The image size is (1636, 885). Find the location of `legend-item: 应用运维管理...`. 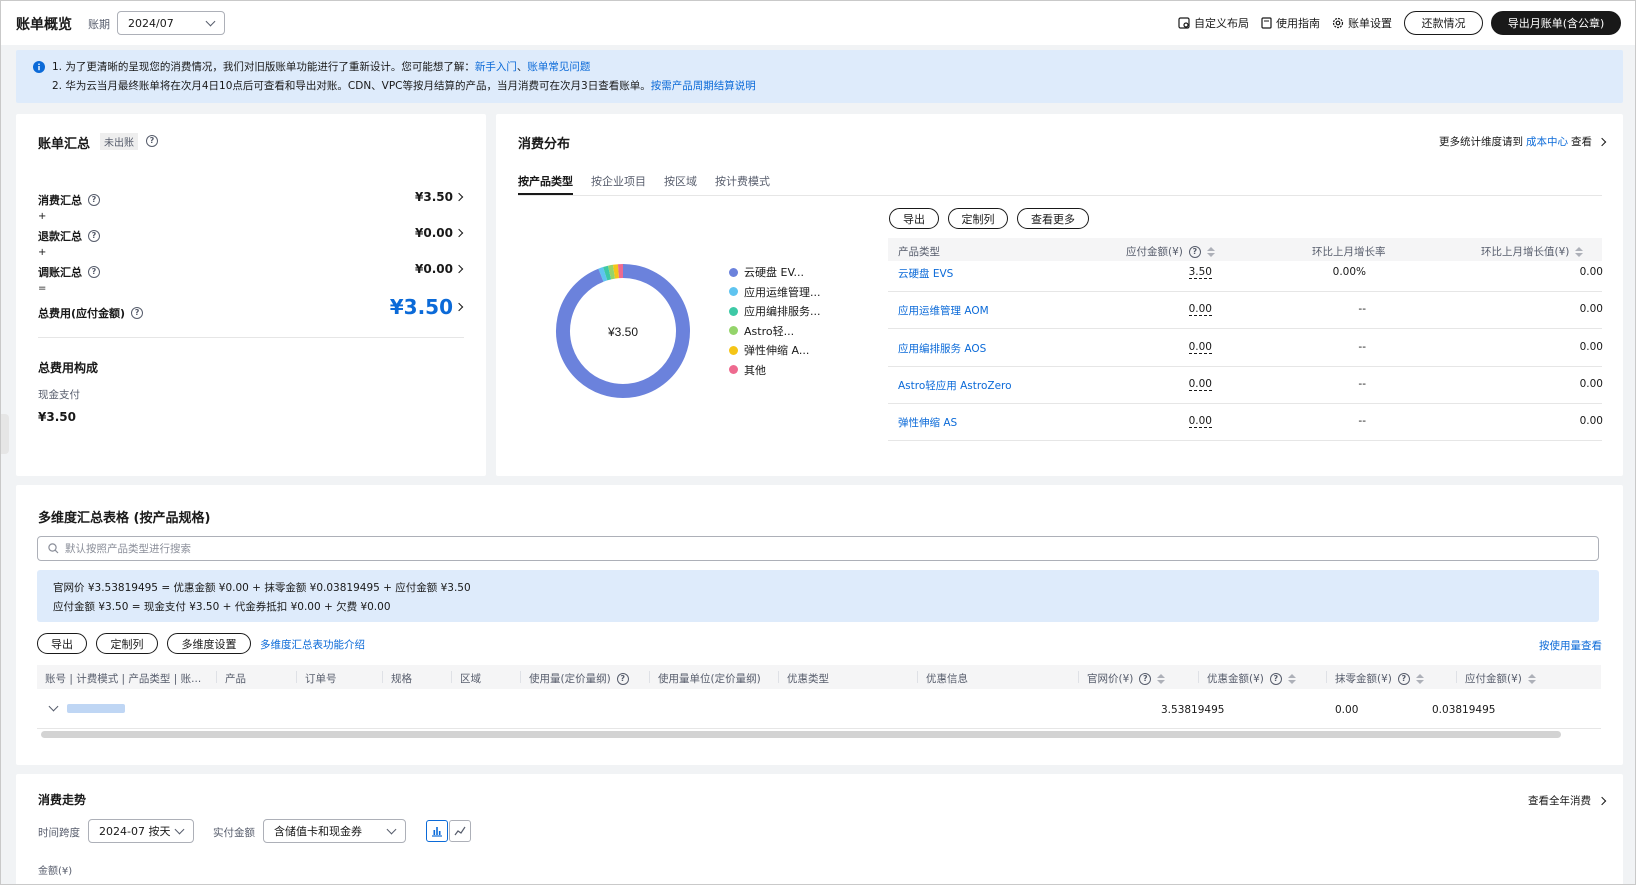

legend-item: 应用运维管理... is located at coordinates (775, 292).